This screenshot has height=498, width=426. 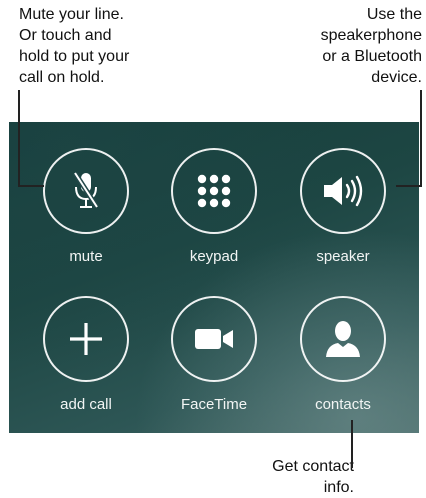 I want to click on keypad-label: keypad, so click(x=214, y=256).